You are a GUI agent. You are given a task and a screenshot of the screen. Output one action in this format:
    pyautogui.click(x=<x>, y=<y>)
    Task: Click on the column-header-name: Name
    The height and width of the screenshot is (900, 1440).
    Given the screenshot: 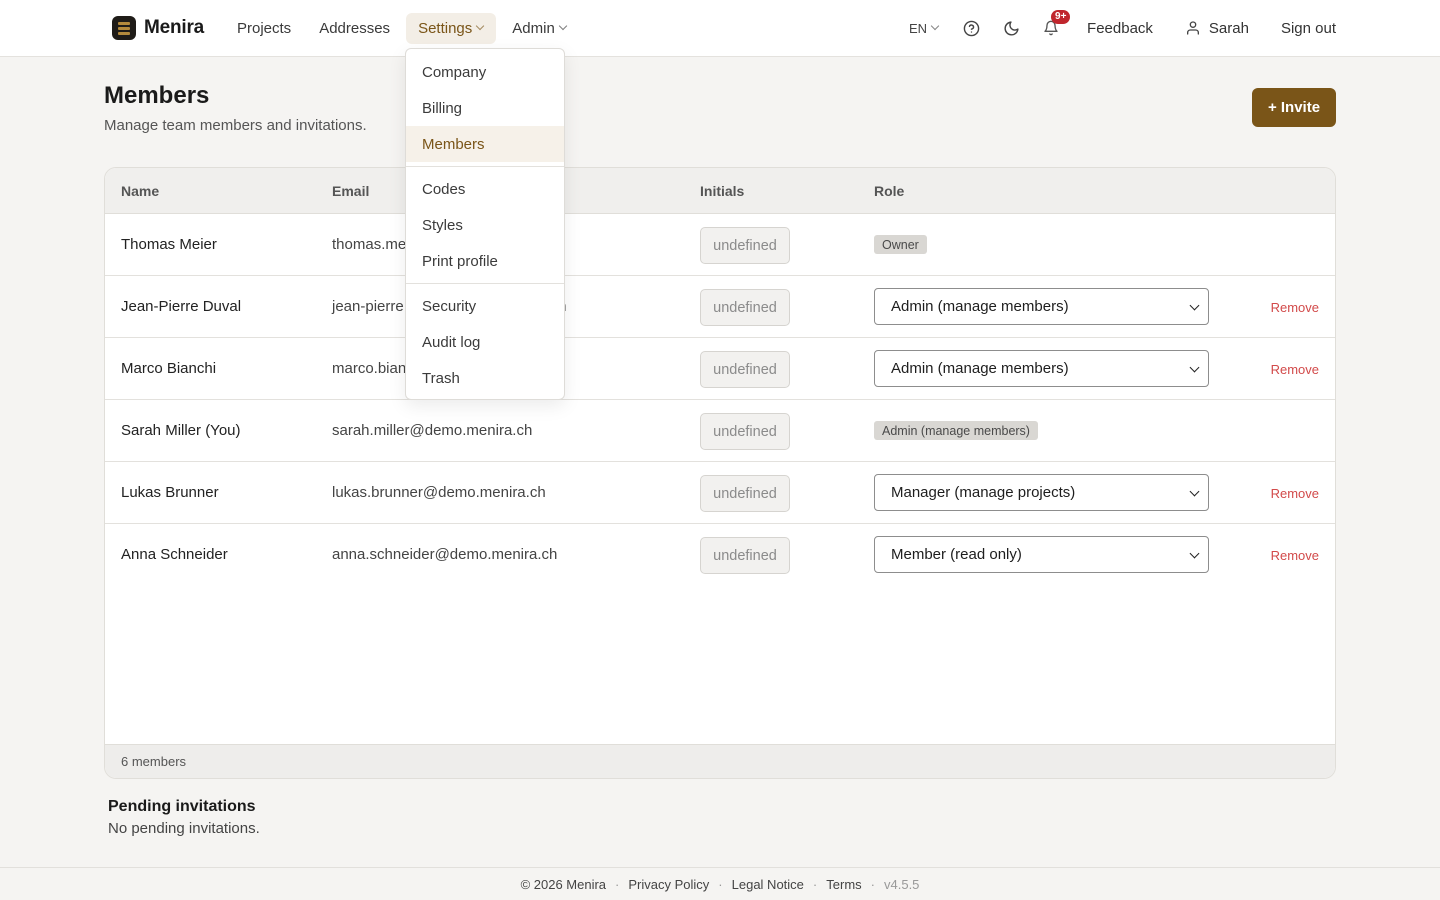 What is the action you would take?
    pyautogui.click(x=140, y=191)
    